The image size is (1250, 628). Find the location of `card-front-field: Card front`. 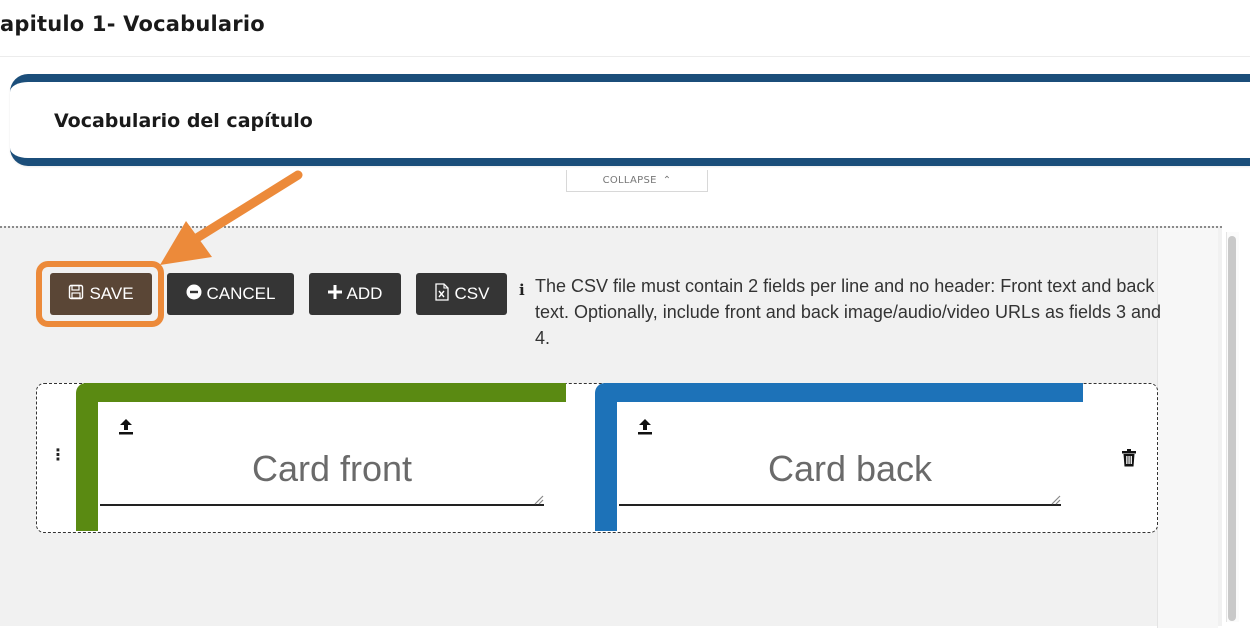

card-front-field: Card front is located at coordinates (332, 466).